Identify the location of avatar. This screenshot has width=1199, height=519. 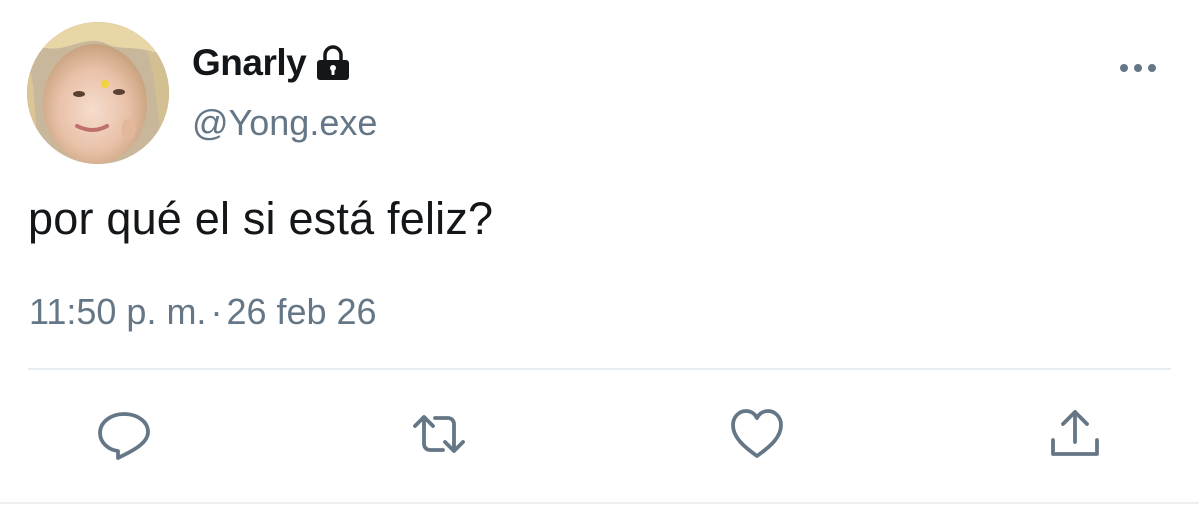
(98, 93).